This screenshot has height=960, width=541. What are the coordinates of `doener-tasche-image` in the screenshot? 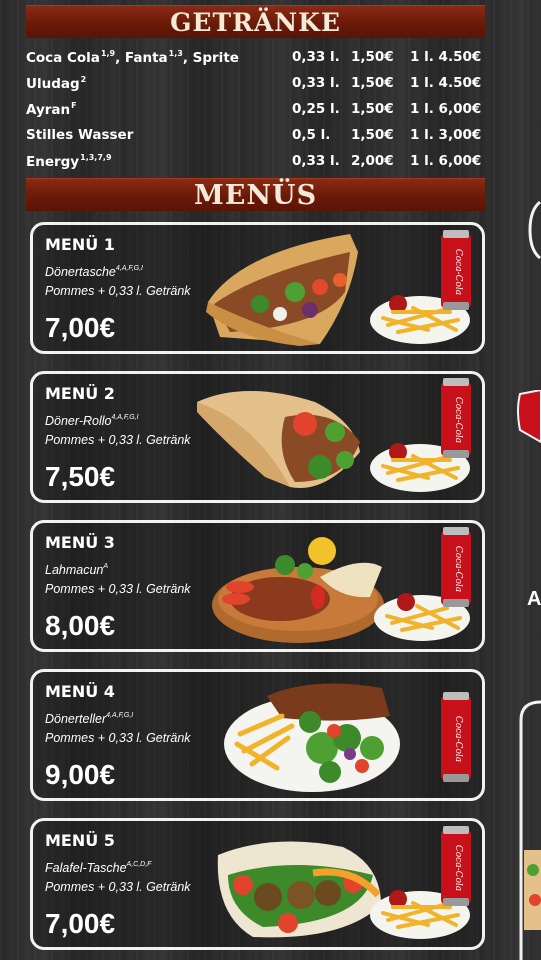 It's located at (282, 290).